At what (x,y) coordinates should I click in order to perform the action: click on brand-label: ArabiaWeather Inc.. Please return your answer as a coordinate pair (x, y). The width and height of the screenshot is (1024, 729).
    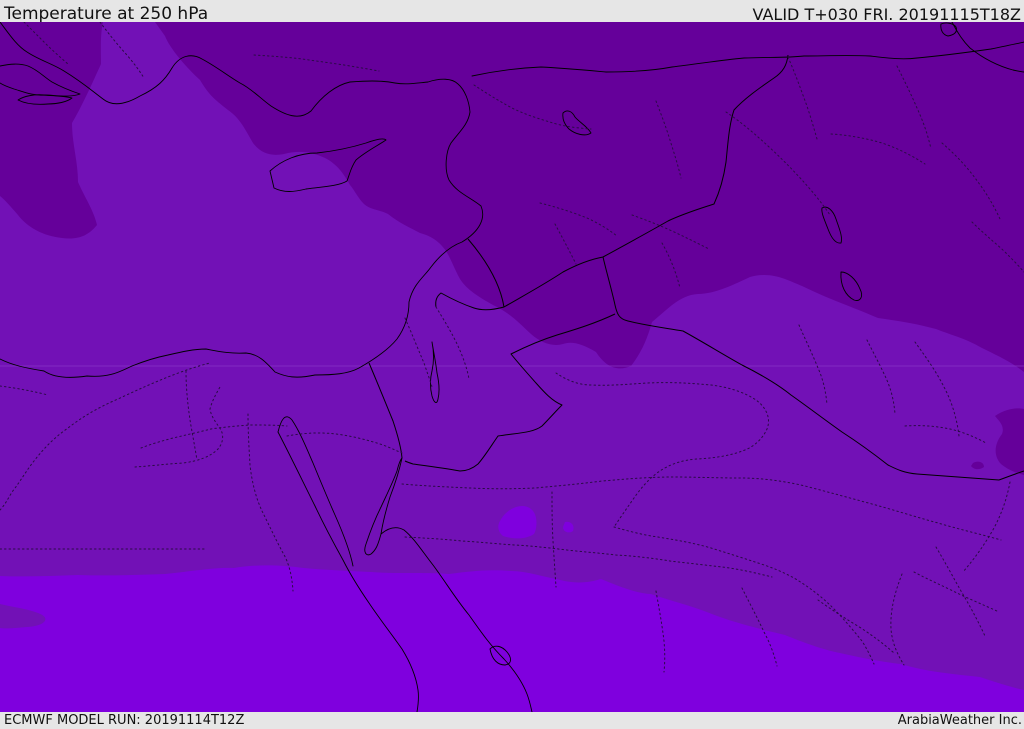
    Looking at the image, I should click on (959, 720).